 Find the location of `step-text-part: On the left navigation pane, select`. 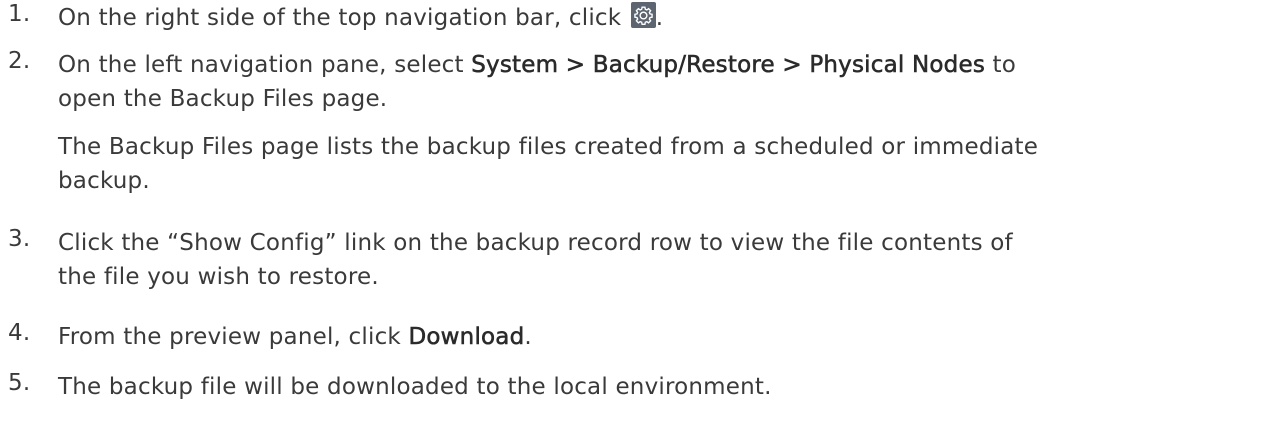

step-text-part: On the left navigation pane, select is located at coordinates (265, 65).